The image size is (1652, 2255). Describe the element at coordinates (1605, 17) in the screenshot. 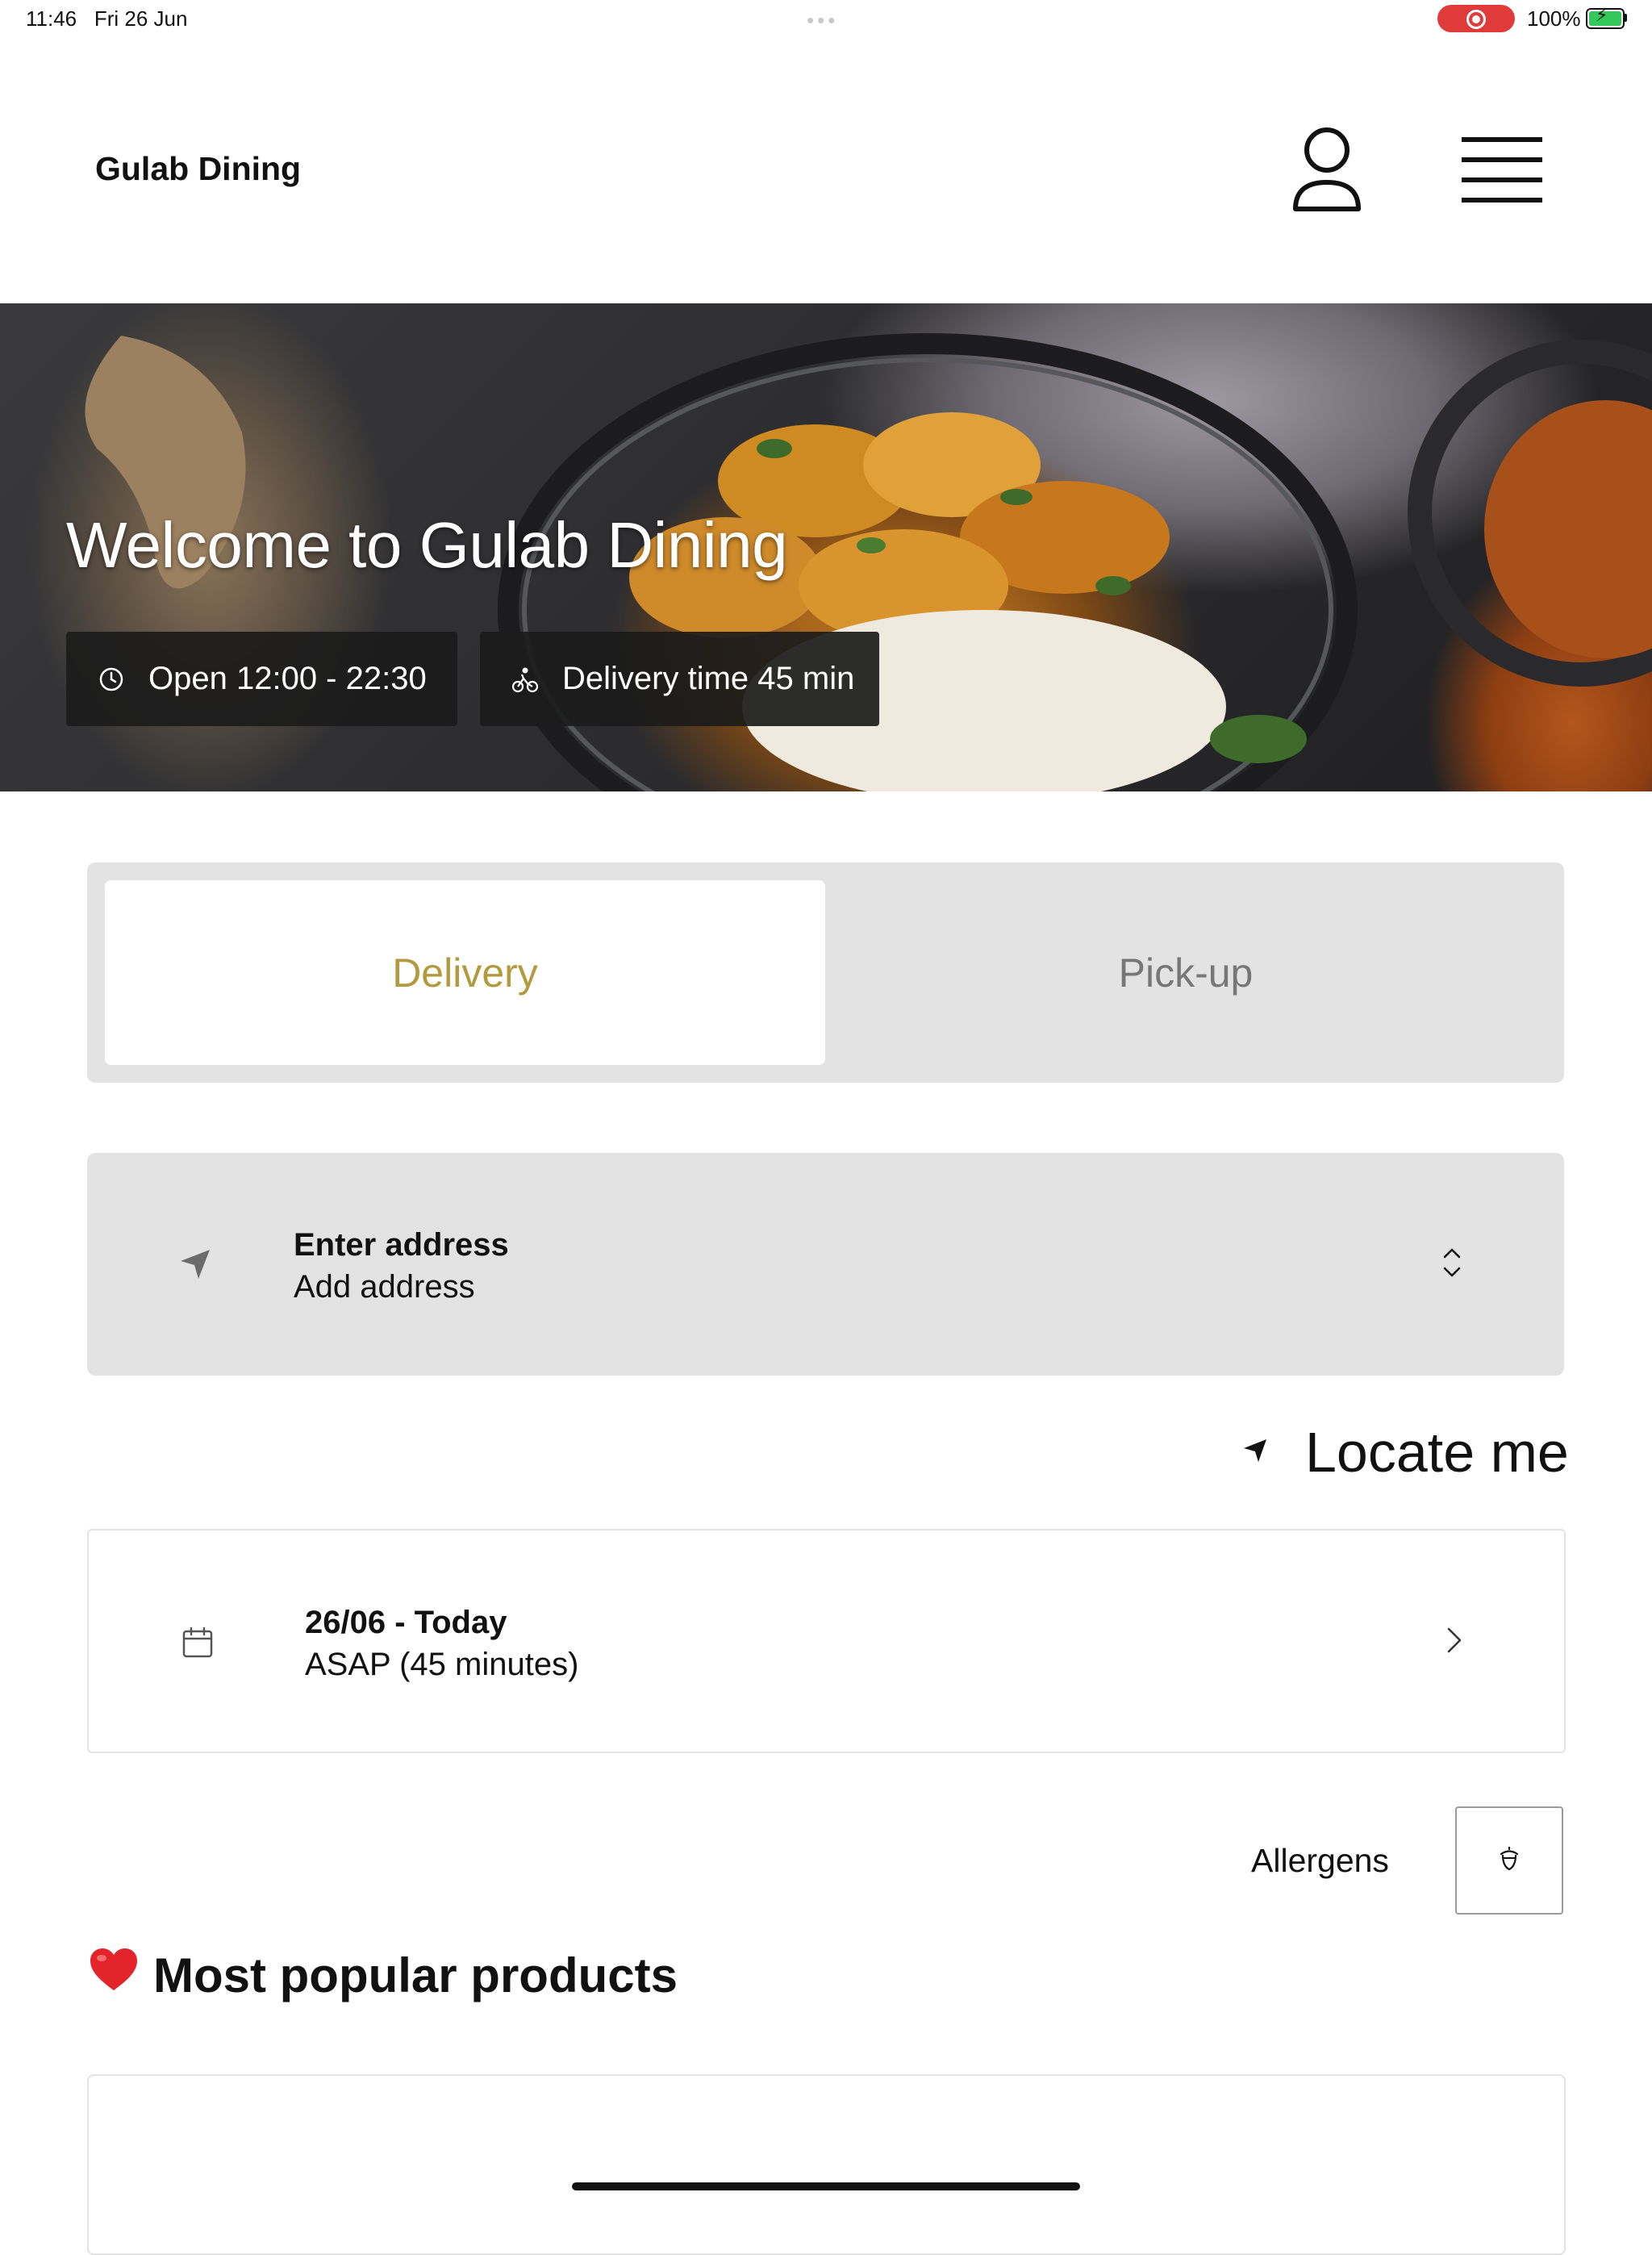

I see `battery-icon: ⚡` at that location.